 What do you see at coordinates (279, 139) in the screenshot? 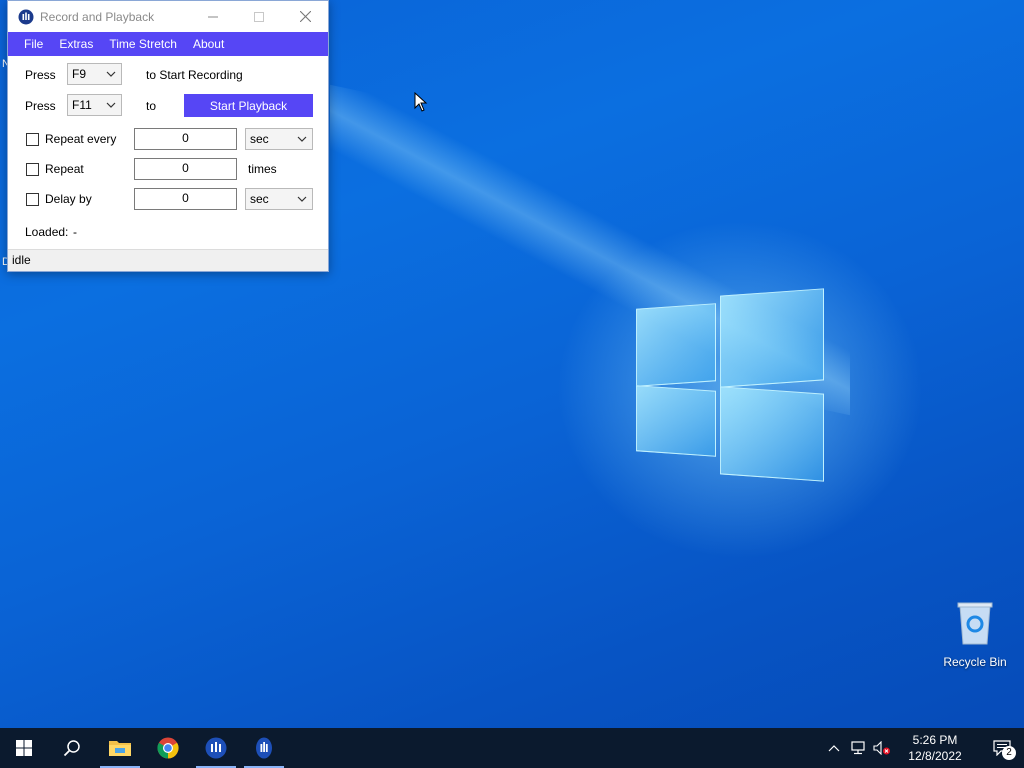
I see `repeat-every-unit-select: sec` at bounding box center [279, 139].